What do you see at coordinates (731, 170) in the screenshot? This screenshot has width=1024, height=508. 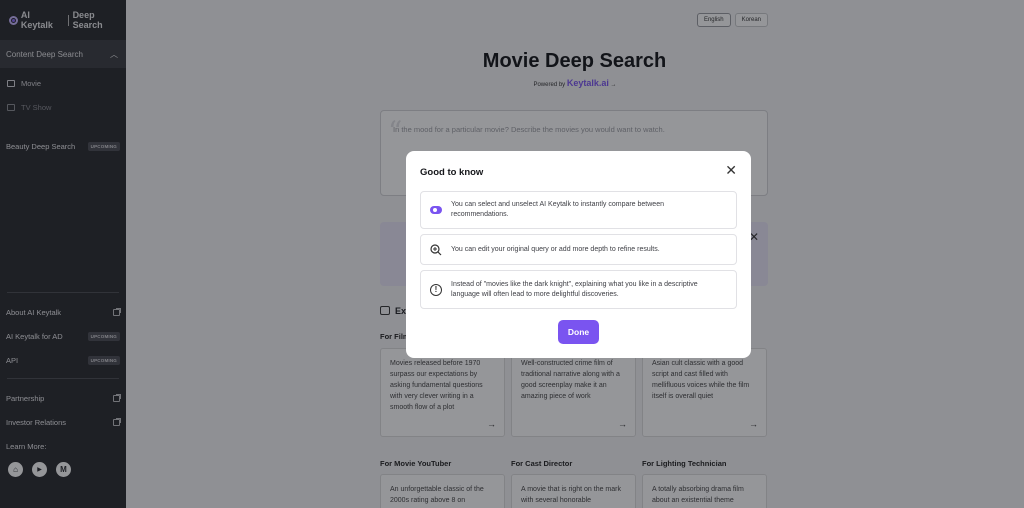 I see `close-icon: ✕` at bounding box center [731, 170].